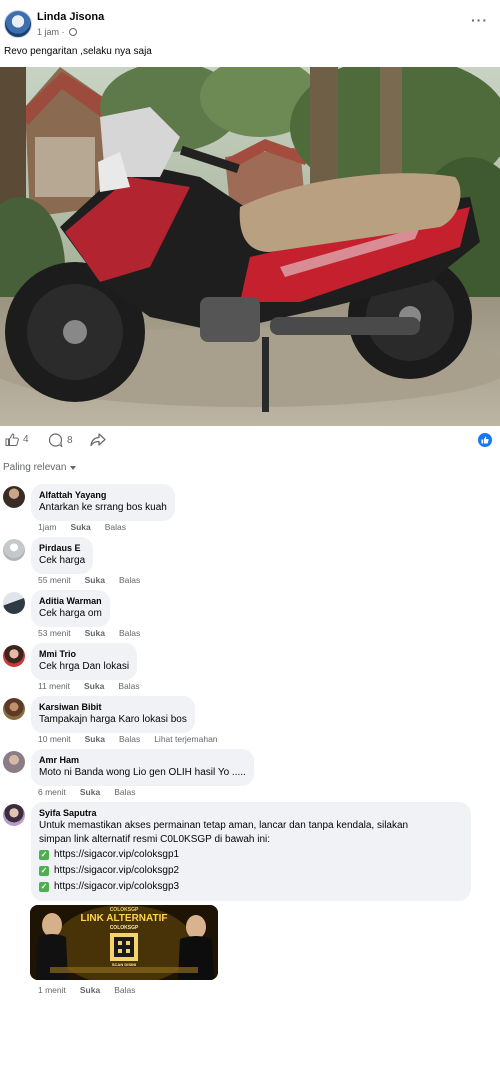 This screenshot has height=1076, width=500. What do you see at coordinates (250, 441) in the screenshot?
I see `action-bar: 4 8` at bounding box center [250, 441].